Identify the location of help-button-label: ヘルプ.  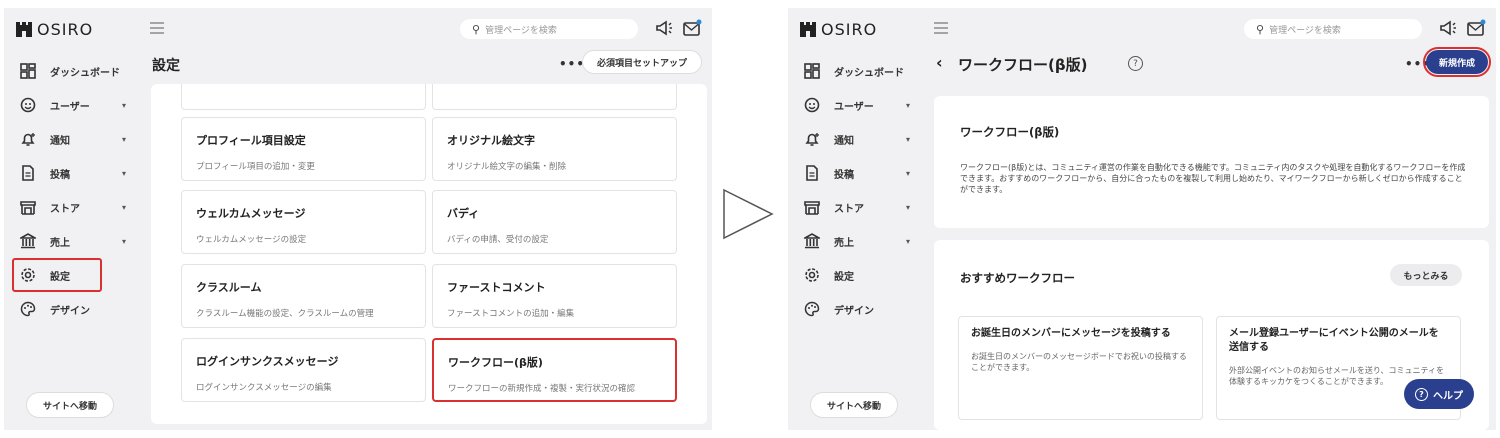
(1448, 396).